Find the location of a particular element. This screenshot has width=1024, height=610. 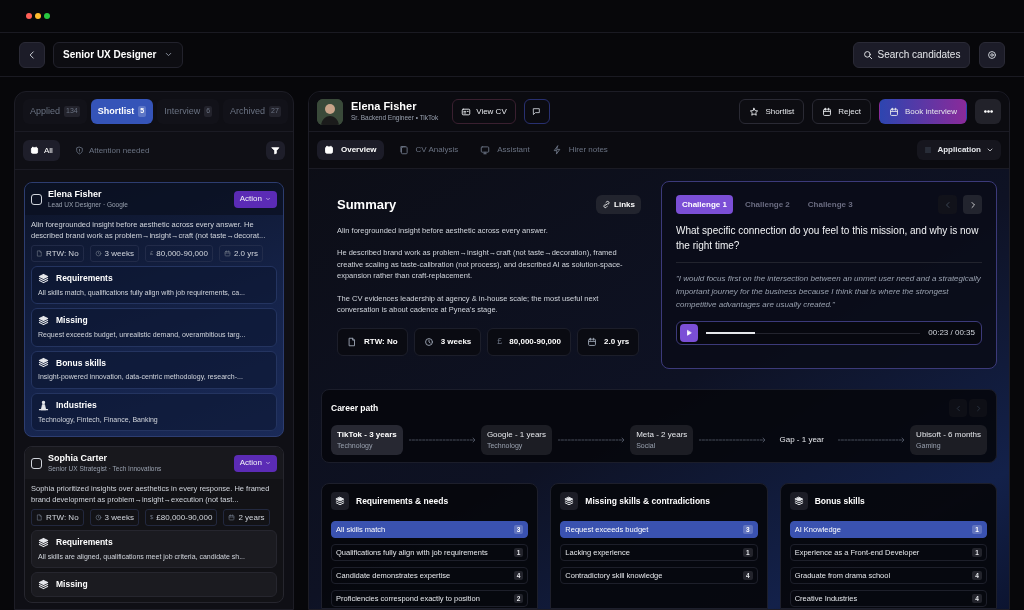

play-icon is located at coordinates (689, 333).